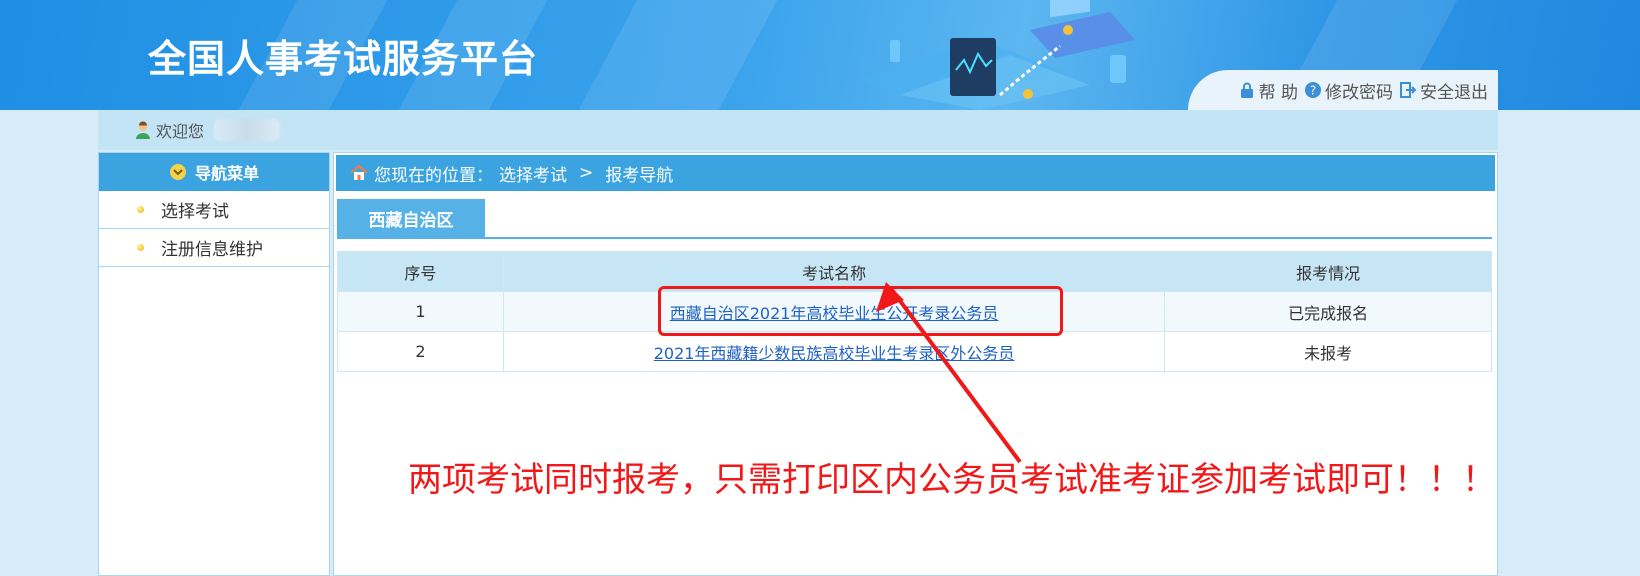 The height and width of the screenshot is (576, 1640). I want to click on question-icon: ?, so click(1313, 90).